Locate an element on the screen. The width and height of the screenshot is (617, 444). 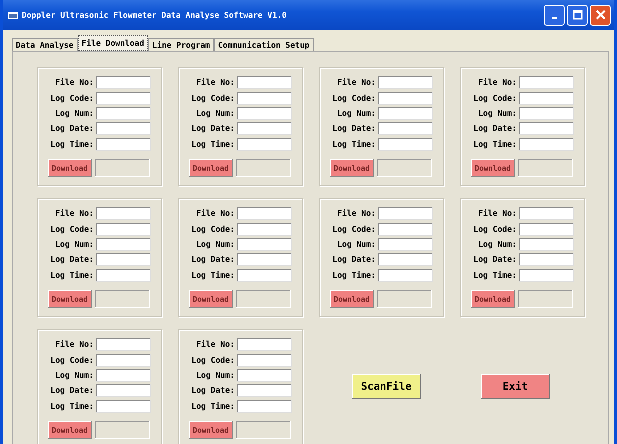
maximize-button is located at coordinates (577, 15).